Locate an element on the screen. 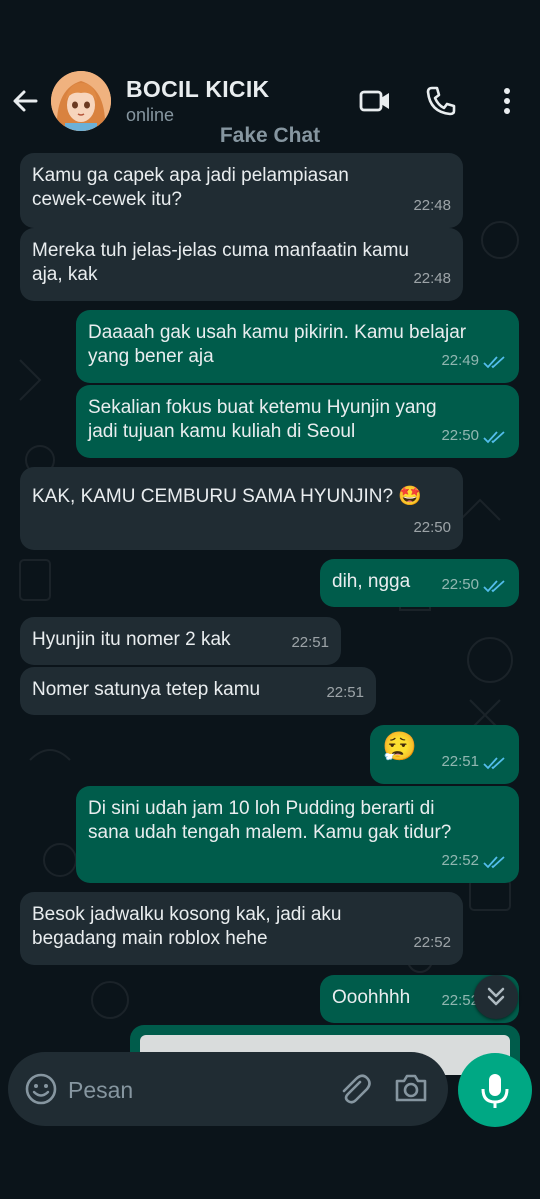 The height and width of the screenshot is (1199, 540). message-time: 22:49 is located at coordinates (460, 360).